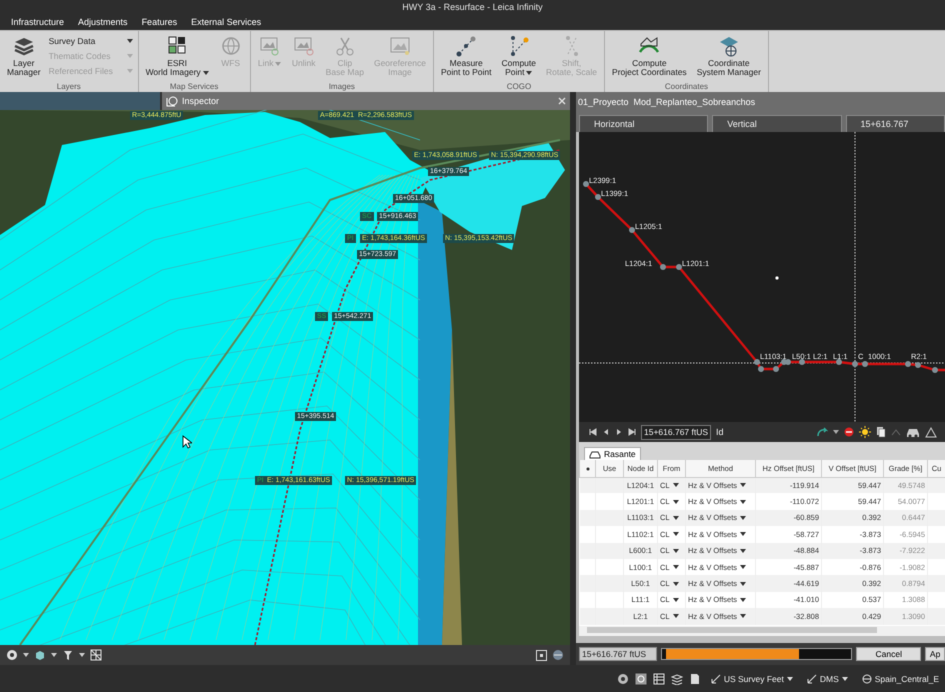 The image size is (945, 692). What do you see at coordinates (732, 630) in the screenshot?
I see `scroll-thumb` at bounding box center [732, 630].